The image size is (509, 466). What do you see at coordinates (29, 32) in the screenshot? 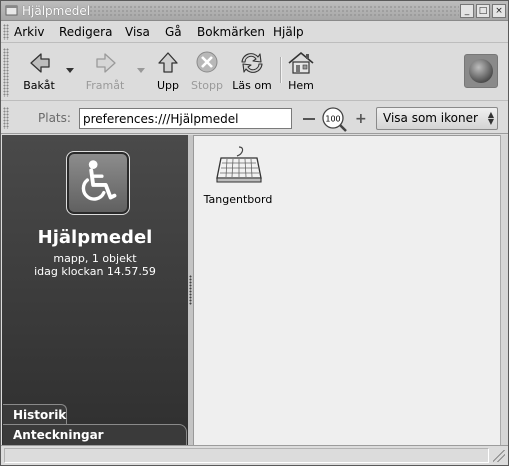
I see `menu-arkiv: Arkiv` at bounding box center [29, 32].